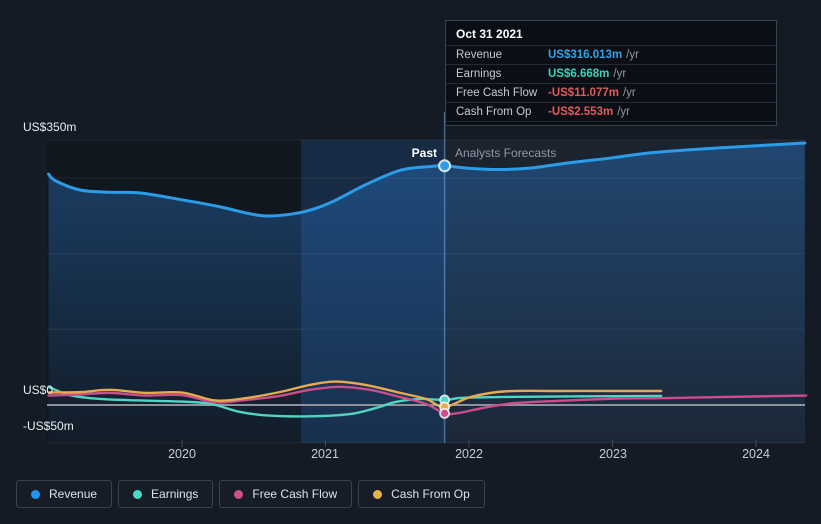 This screenshot has width=821, height=524. Describe the element at coordinates (48, 426) in the screenshot. I see `y-axis-label-neg50m: -US$50m` at that location.